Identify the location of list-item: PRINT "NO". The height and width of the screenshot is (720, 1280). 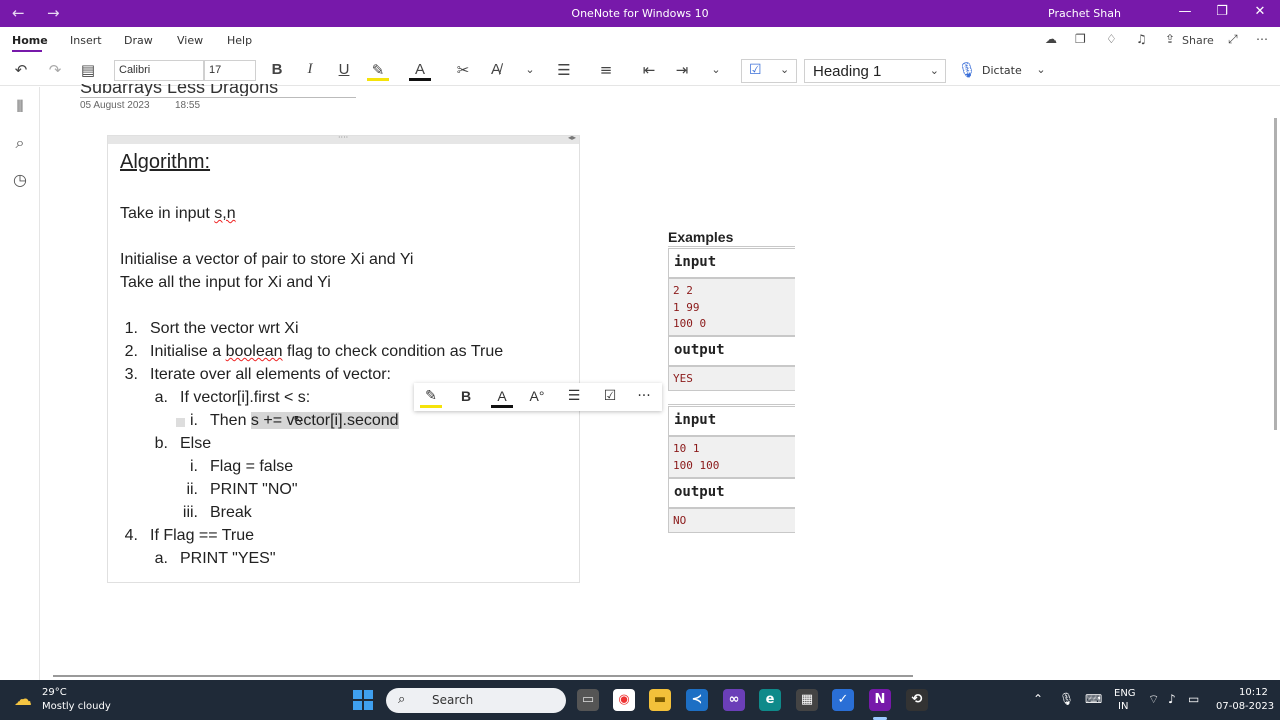
(254, 490).